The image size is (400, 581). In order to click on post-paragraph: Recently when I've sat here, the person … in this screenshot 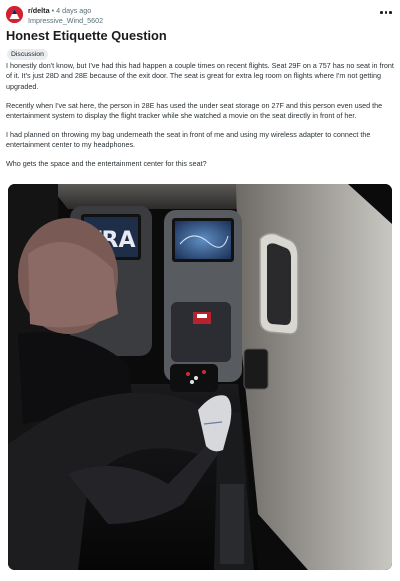, I will do `click(194, 110)`.